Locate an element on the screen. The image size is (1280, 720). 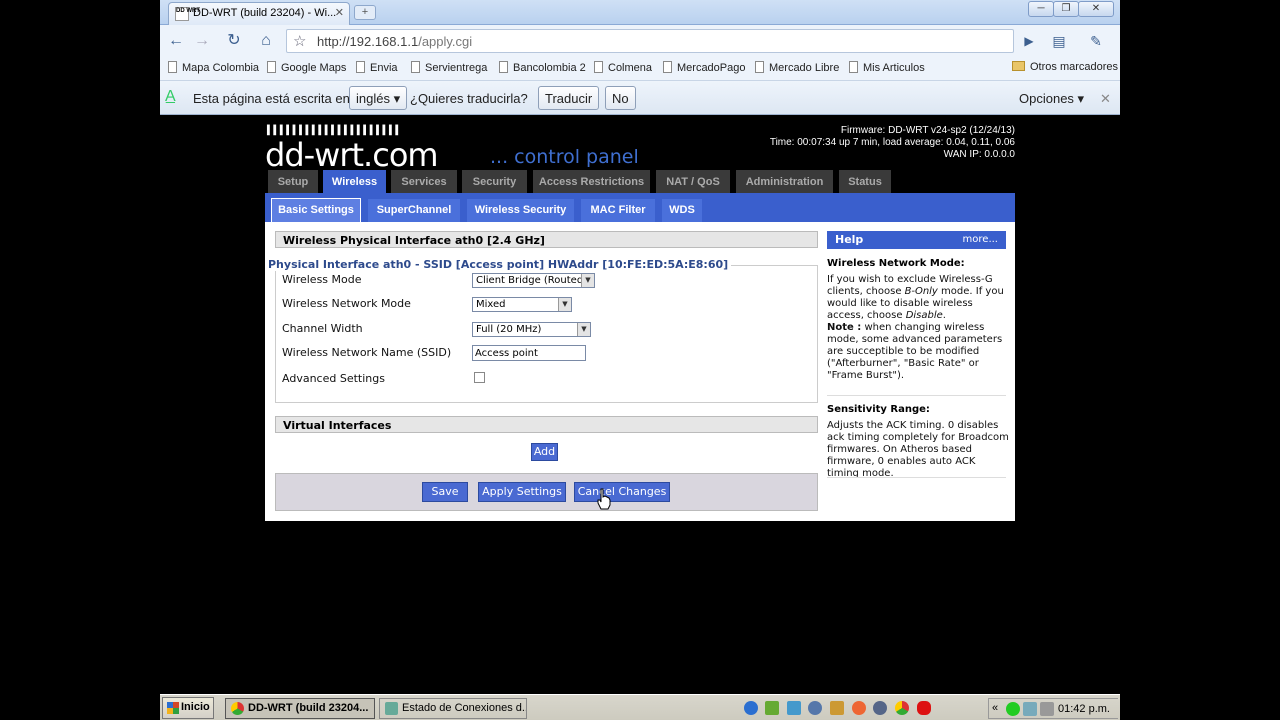
ssid-label: Wireless Network Name (SSID) is located at coordinates (367, 352).